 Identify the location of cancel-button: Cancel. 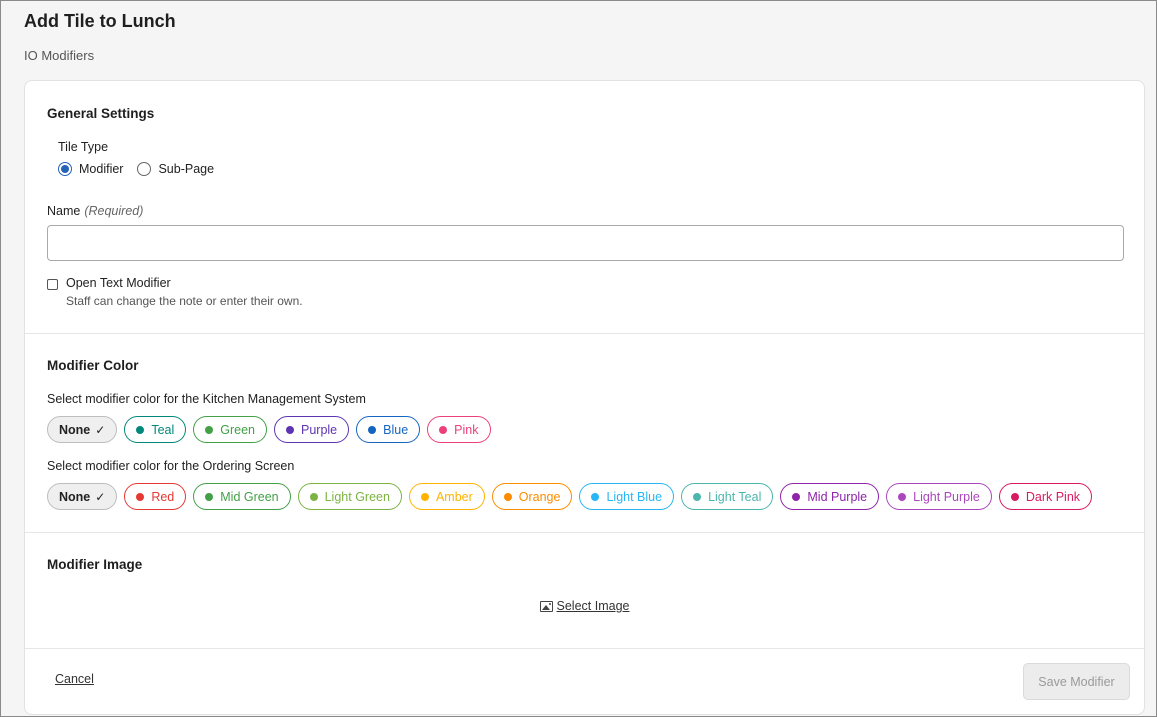
(74, 679).